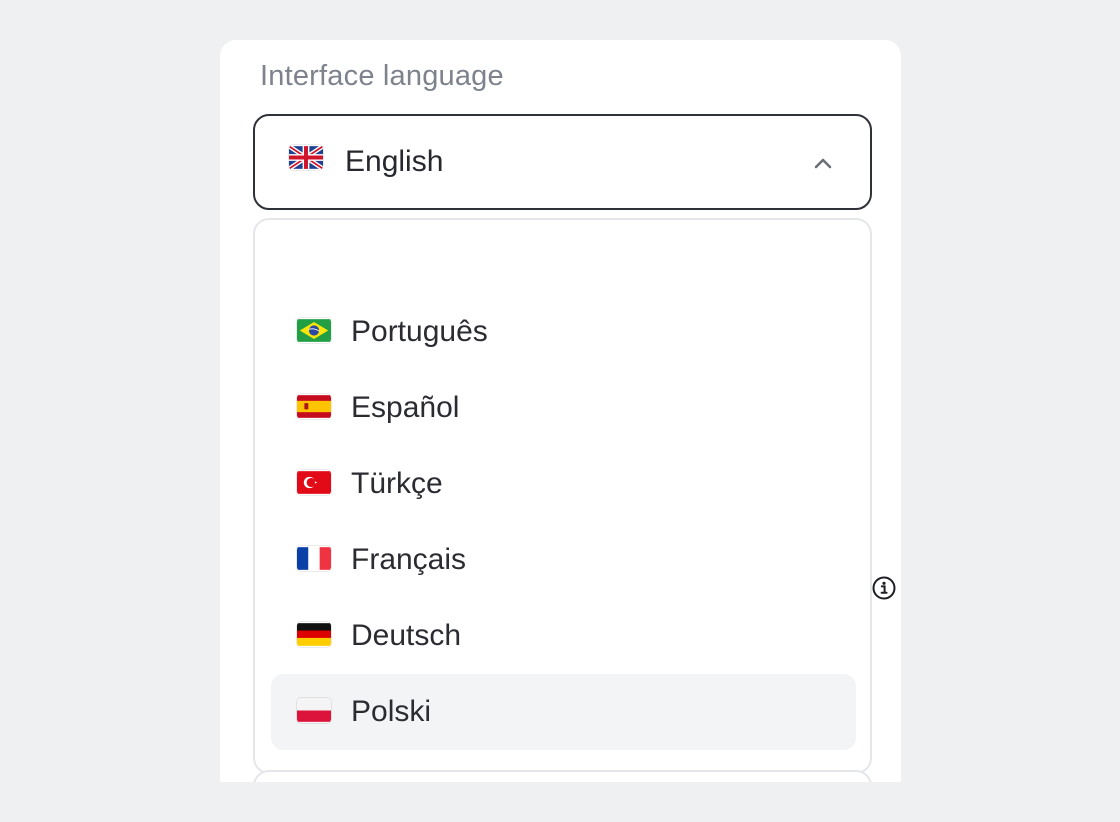  I want to click on language-option-german: Deutsch, so click(563, 636).